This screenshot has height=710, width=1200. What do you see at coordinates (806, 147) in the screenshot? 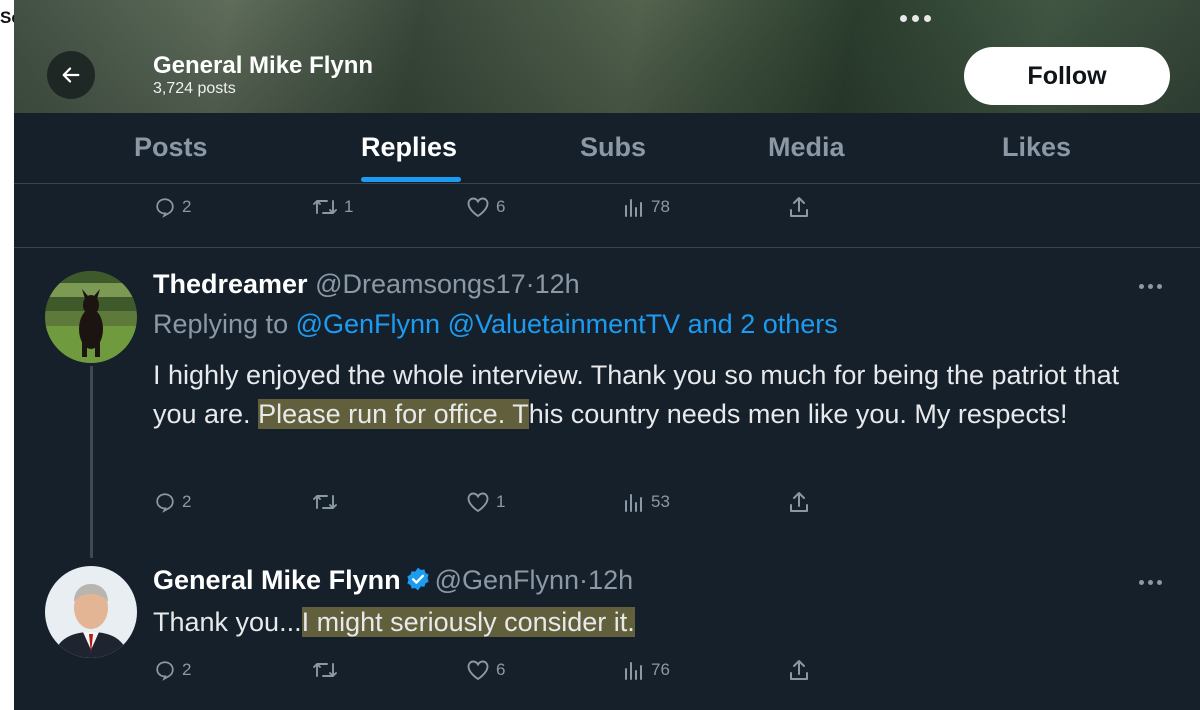
I see `tab-media: Media` at bounding box center [806, 147].